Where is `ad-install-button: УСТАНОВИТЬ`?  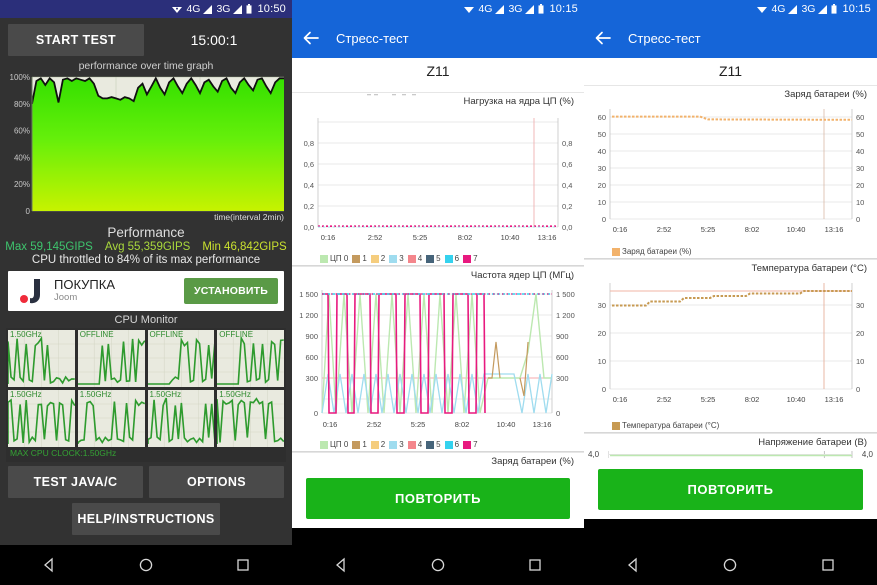
ad-install-button: УСТАНОВИТЬ is located at coordinates (230, 291).